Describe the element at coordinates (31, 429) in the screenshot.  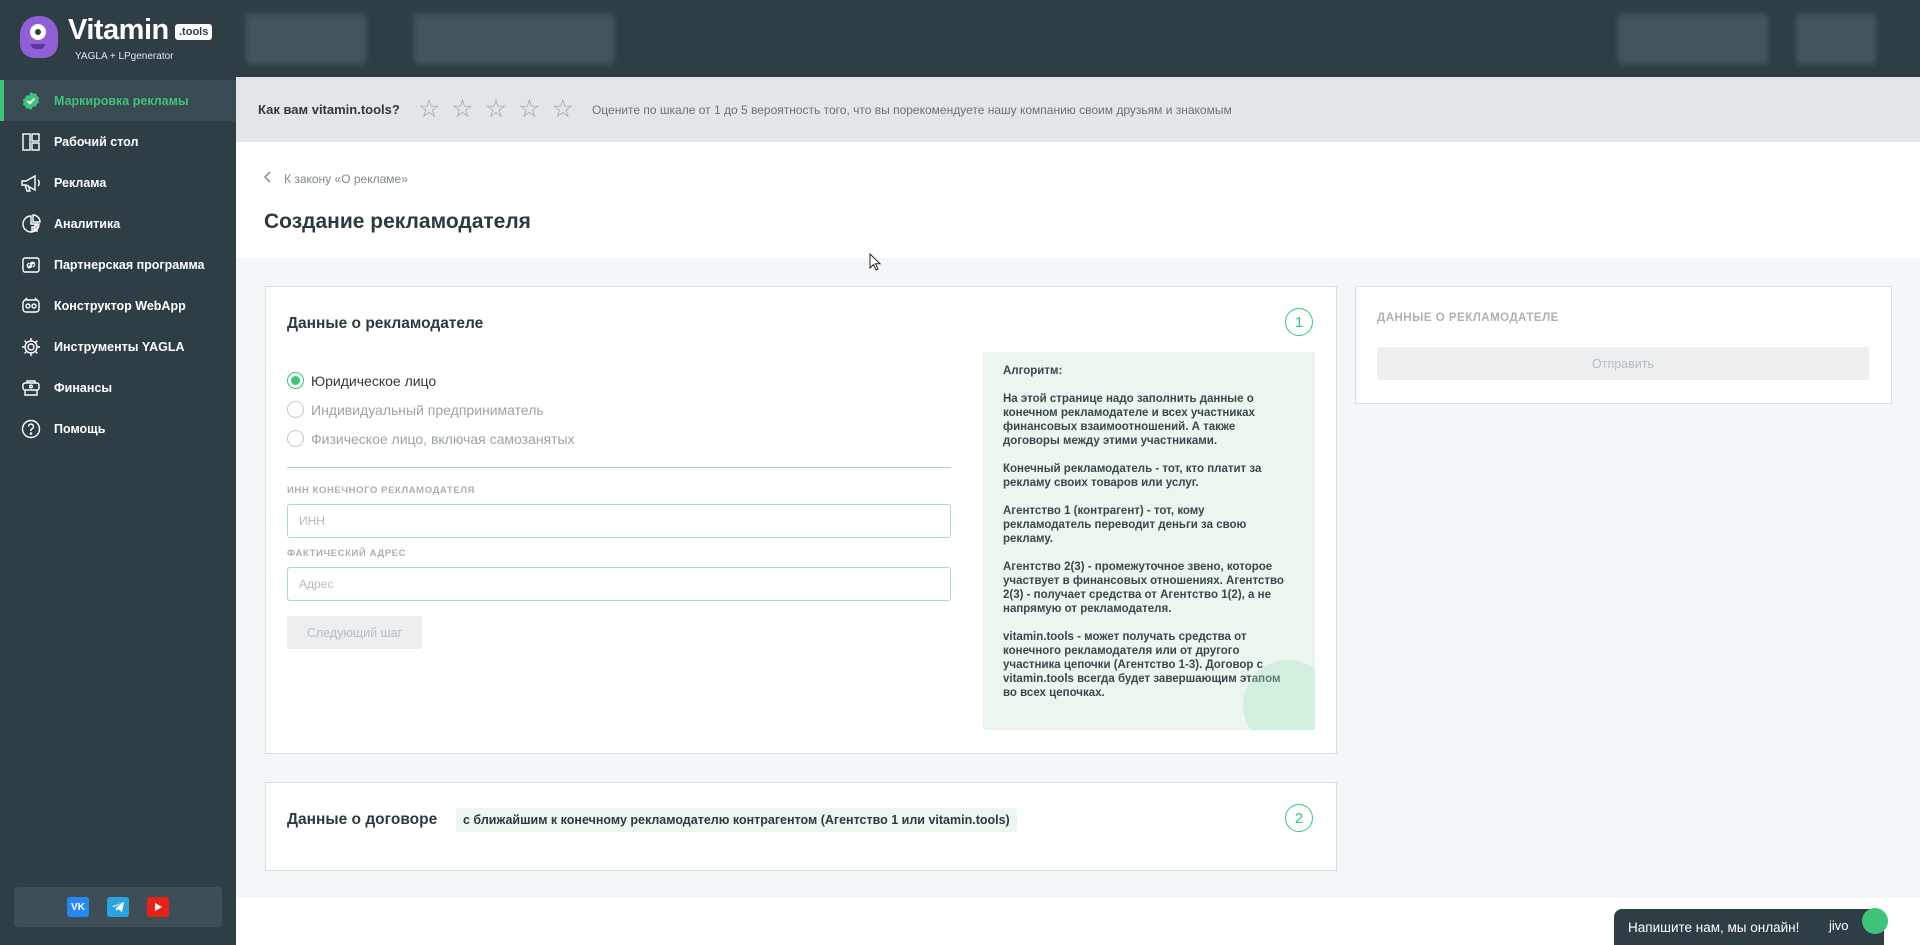
I see `help-icon` at that location.